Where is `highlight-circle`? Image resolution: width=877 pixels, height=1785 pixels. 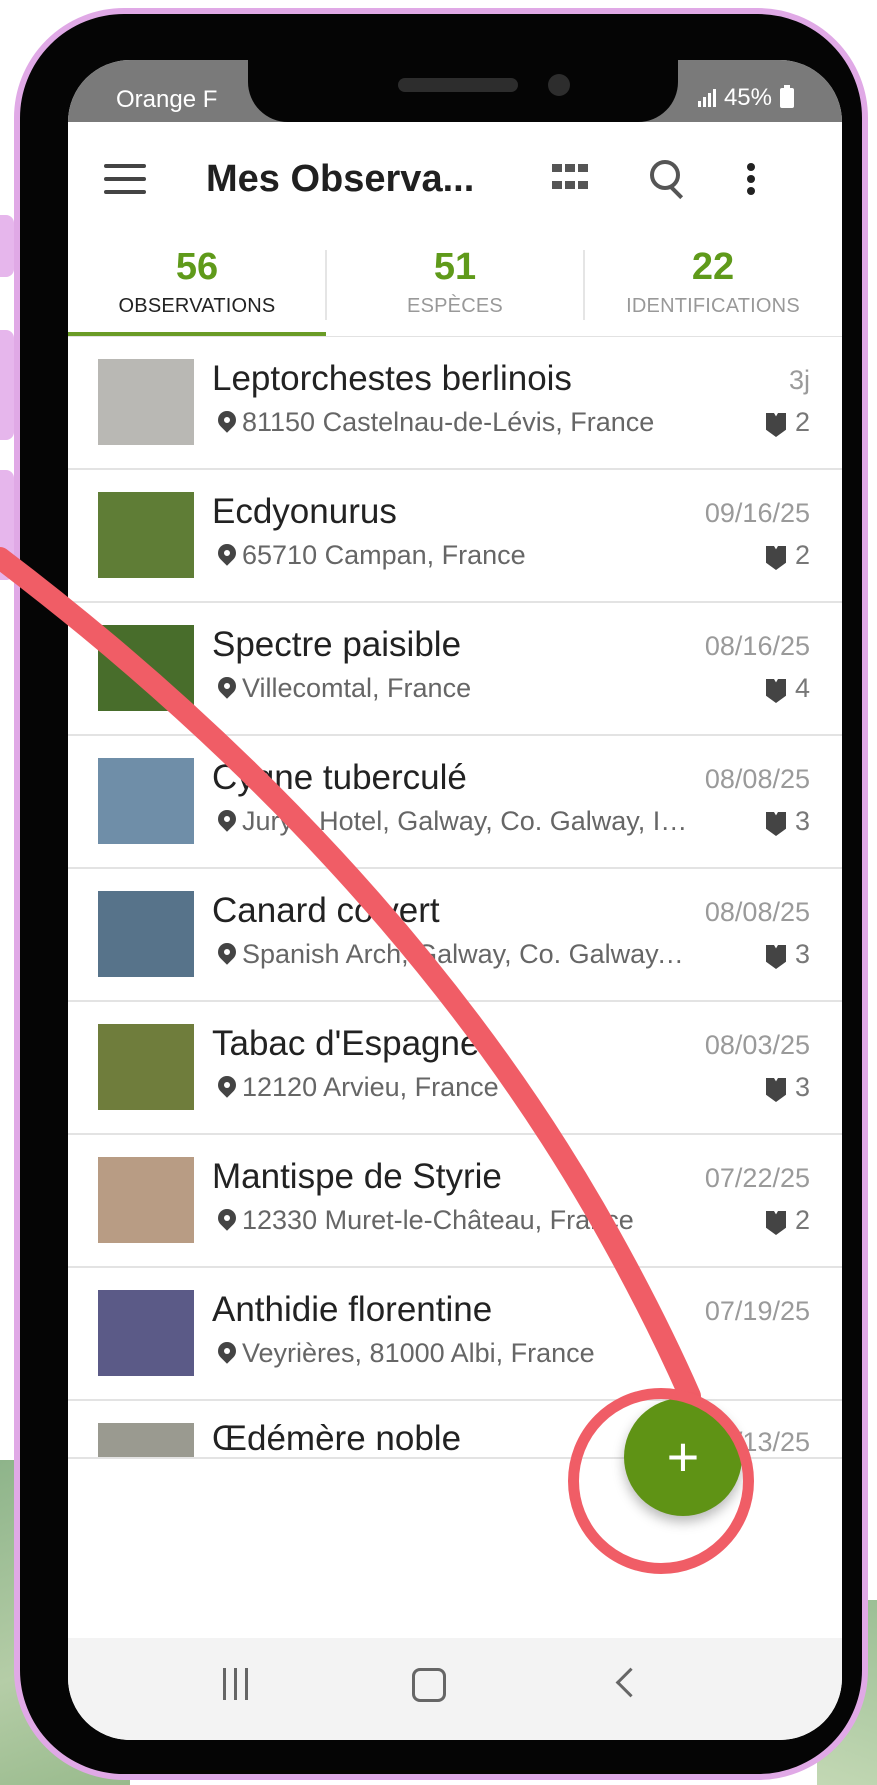 highlight-circle is located at coordinates (661, 1481).